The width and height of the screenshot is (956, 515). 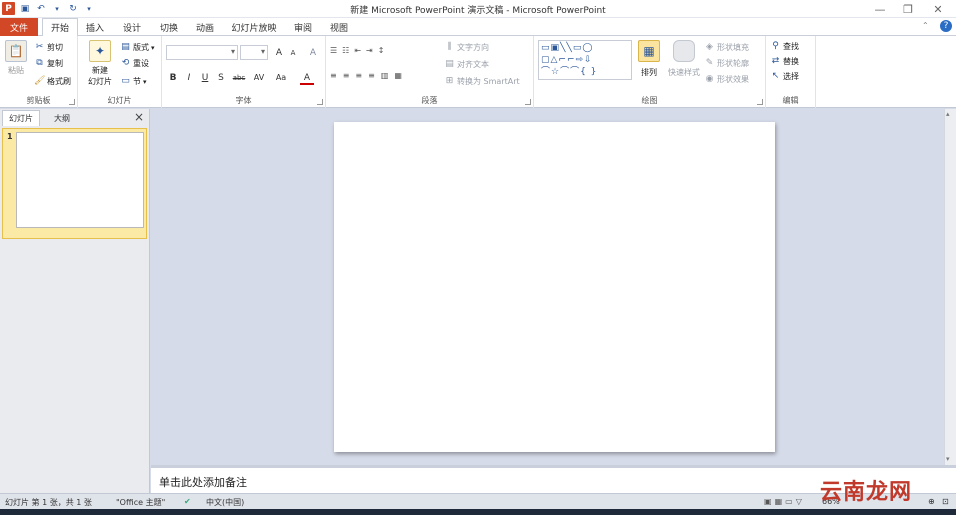 What do you see at coordinates (908, 9) in the screenshot?
I see `restore-button: ❐` at bounding box center [908, 9].